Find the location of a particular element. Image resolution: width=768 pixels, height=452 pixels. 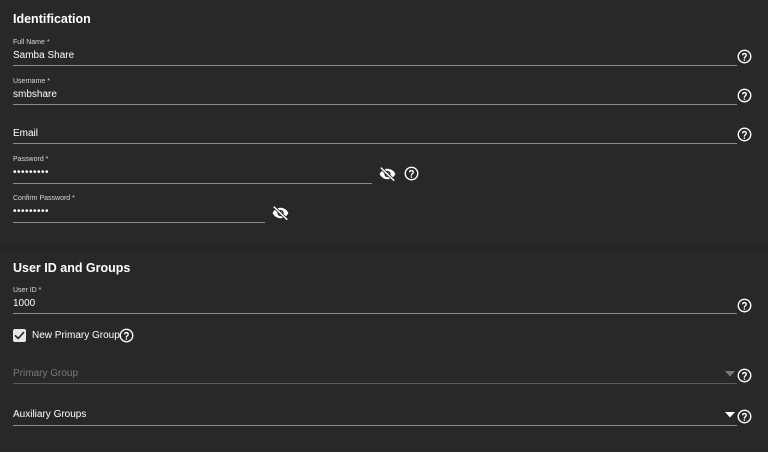

email-input: Email is located at coordinates (25, 133).